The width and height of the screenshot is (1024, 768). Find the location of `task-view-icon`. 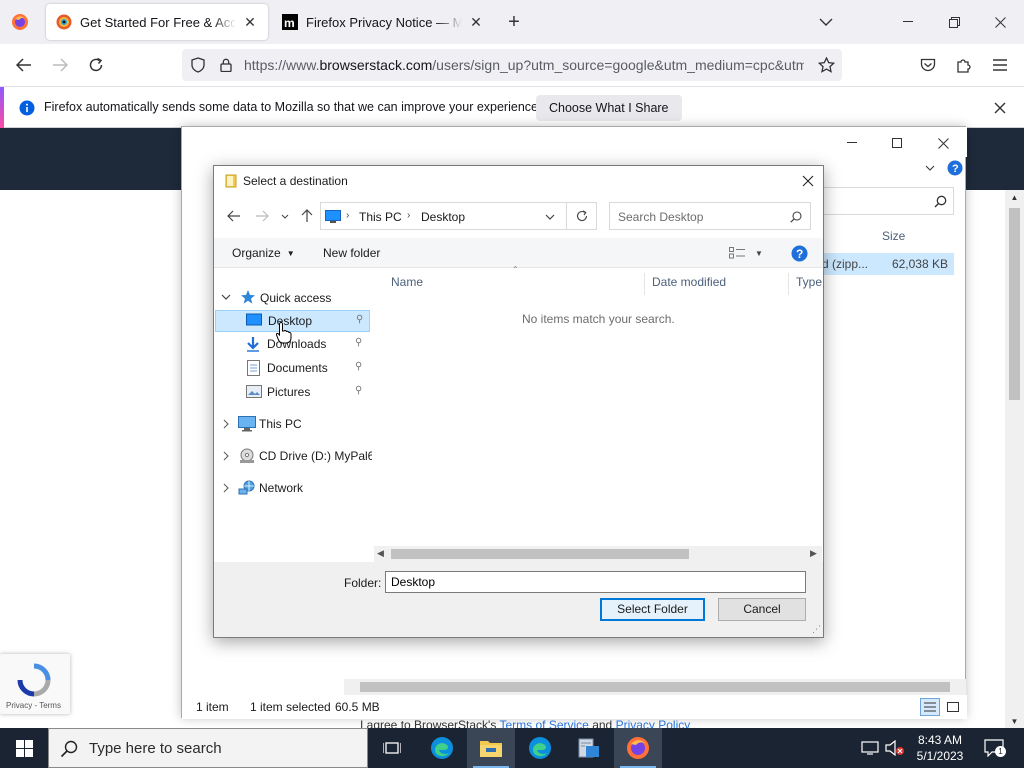

task-view-icon is located at coordinates (392, 748).